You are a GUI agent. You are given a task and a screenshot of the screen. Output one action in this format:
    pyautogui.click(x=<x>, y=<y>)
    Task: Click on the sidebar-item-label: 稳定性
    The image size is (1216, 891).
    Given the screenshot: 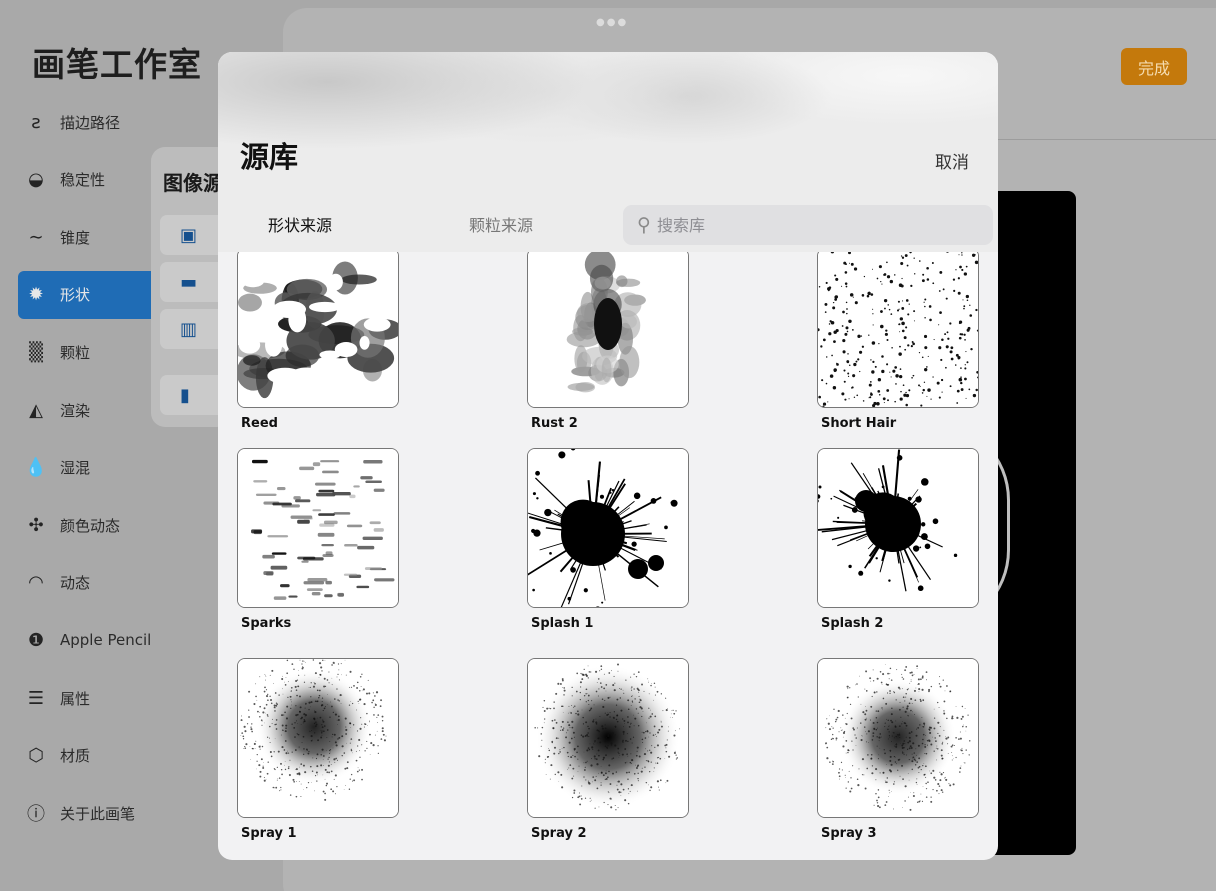 What is the action you would take?
    pyautogui.click(x=83, y=180)
    